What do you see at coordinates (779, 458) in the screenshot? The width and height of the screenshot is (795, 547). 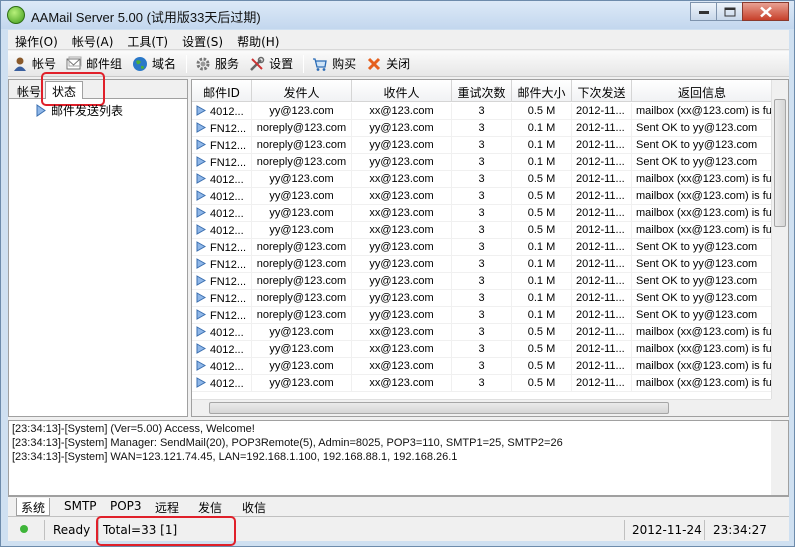 I see `log-scrollbar` at bounding box center [779, 458].